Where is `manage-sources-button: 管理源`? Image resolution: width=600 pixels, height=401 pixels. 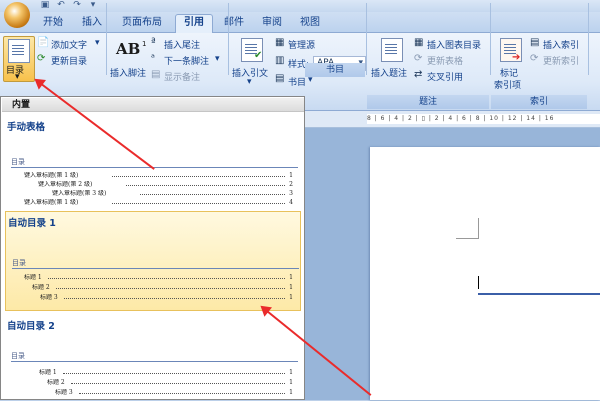 manage-sources-button: 管理源 is located at coordinates (301, 44).